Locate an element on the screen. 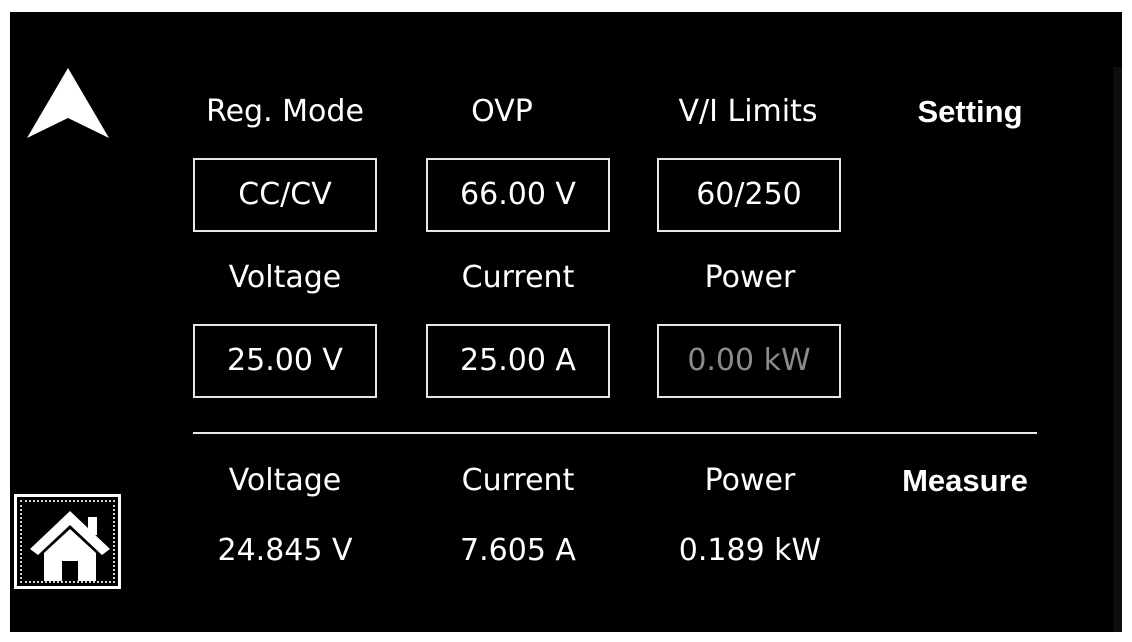 This screenshot has height=642, width=1132. up-arrow-icon is located at coordinates (68, 103).